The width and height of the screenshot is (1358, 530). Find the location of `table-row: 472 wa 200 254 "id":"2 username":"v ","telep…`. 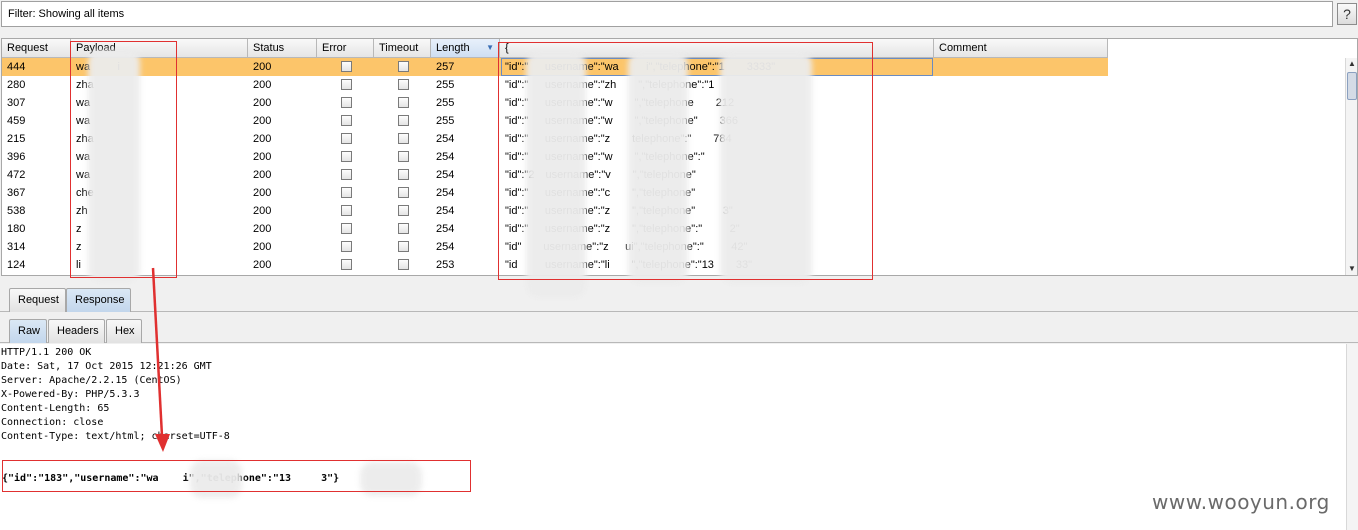

table-row: 472 wa 200 254 "id":"2 username":"v ","telep… is located at coordinates (555, 175).